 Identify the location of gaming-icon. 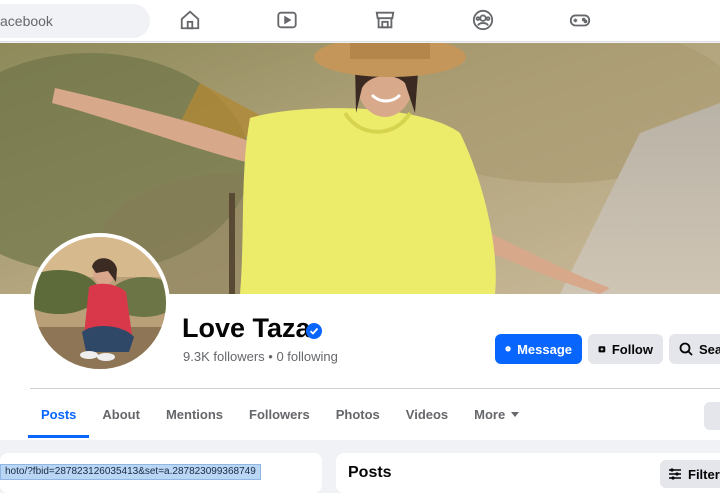
(580, 20).